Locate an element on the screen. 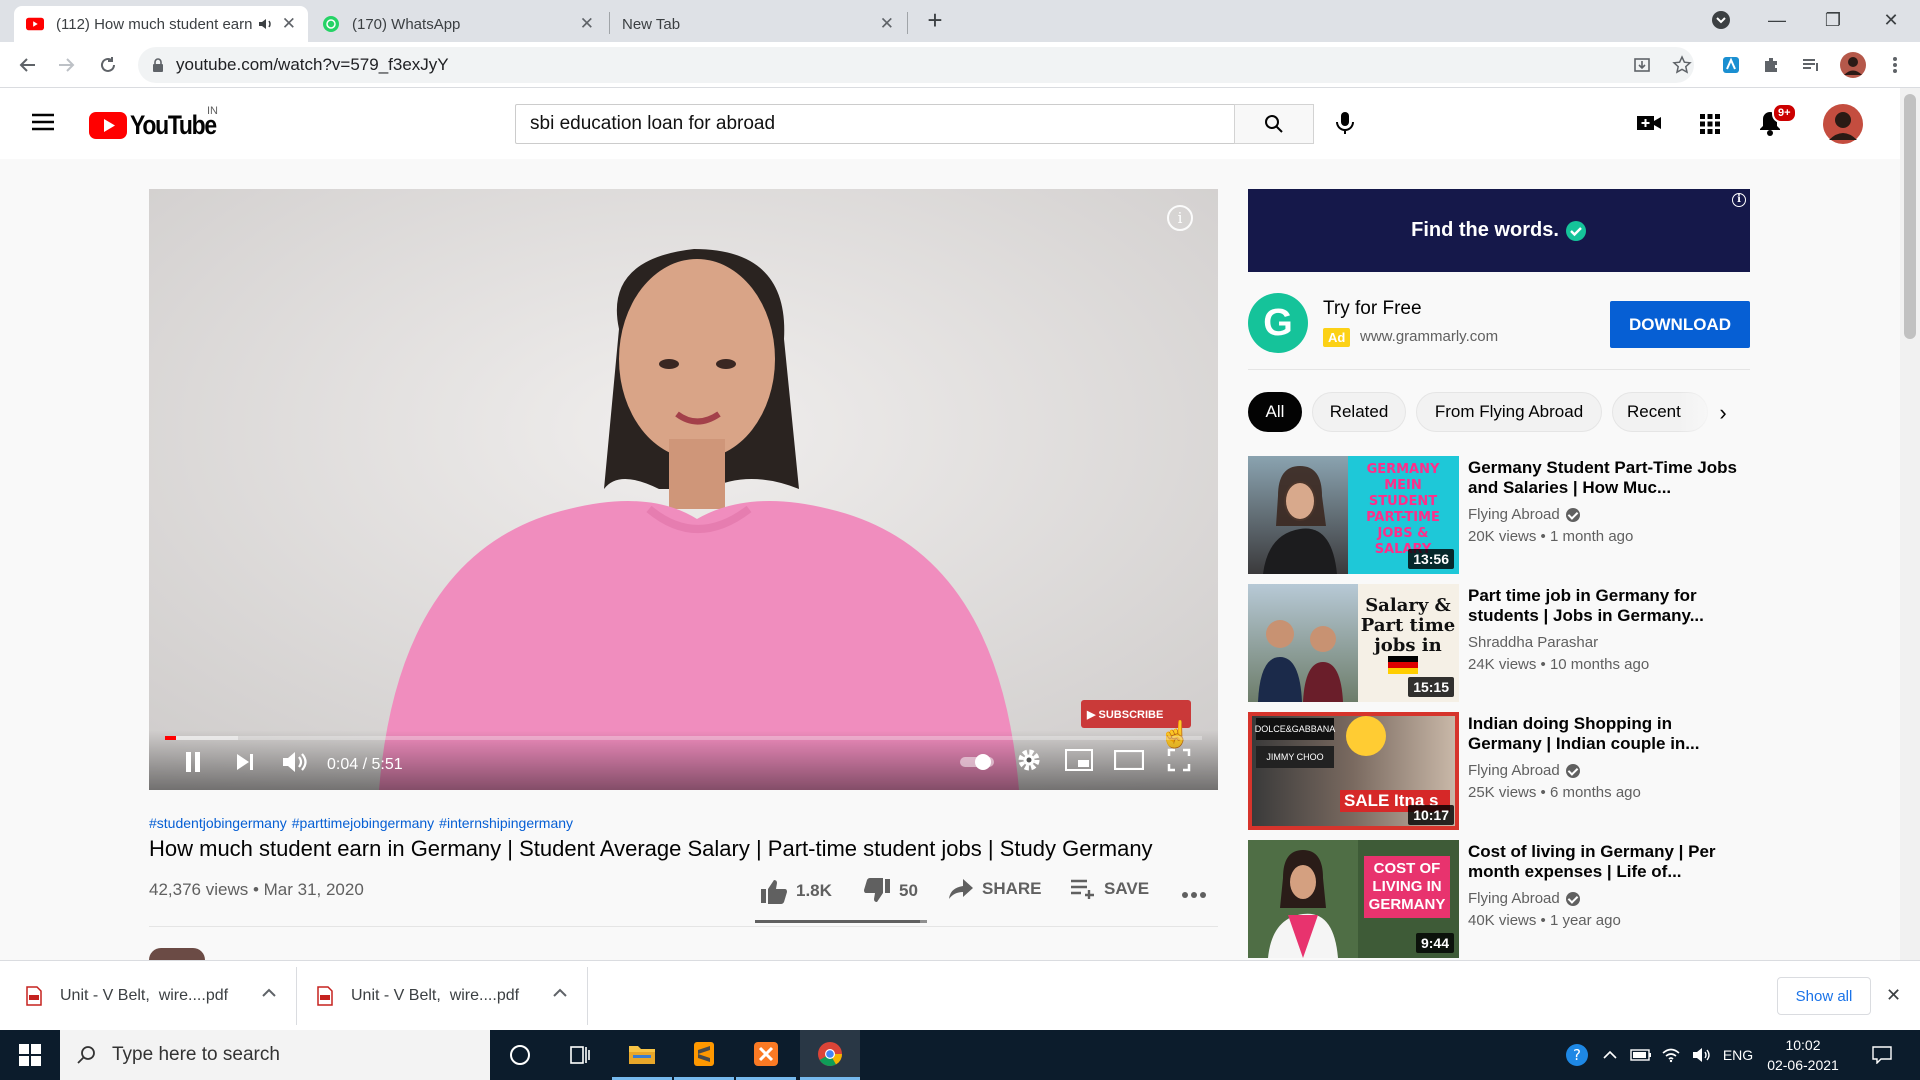  ad-banner: Find the words. i is located at coordinates (1499, 230).